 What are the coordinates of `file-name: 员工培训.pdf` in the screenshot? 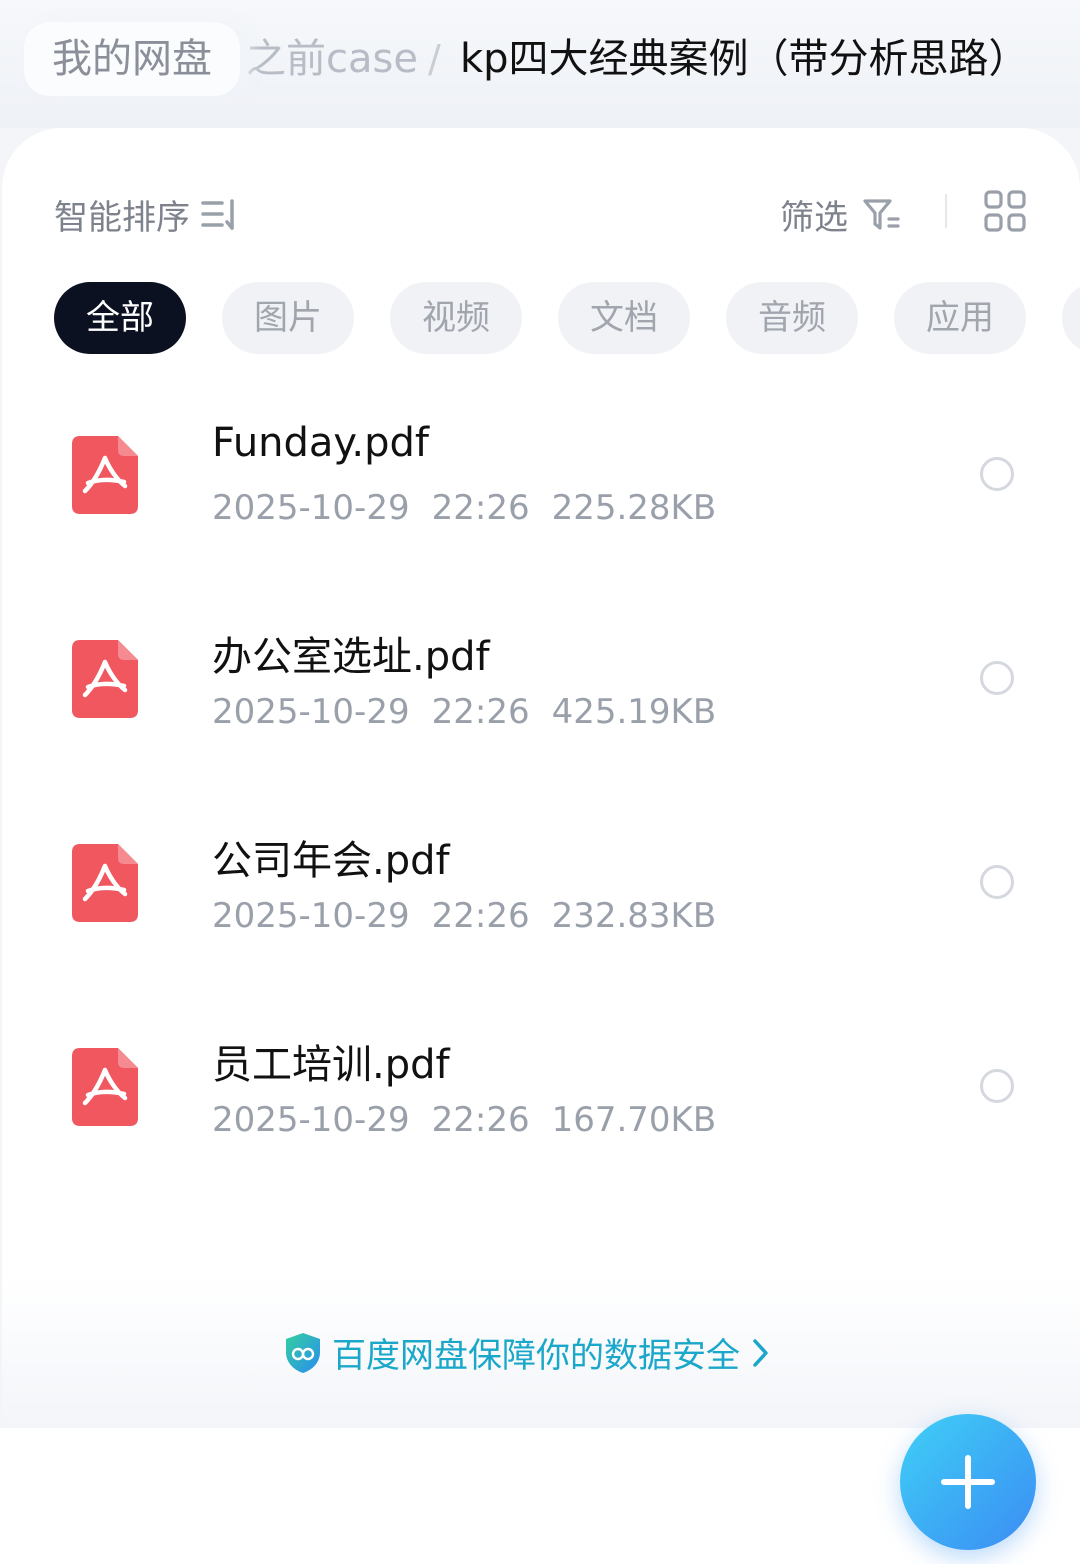 It's located at (331, 1061).